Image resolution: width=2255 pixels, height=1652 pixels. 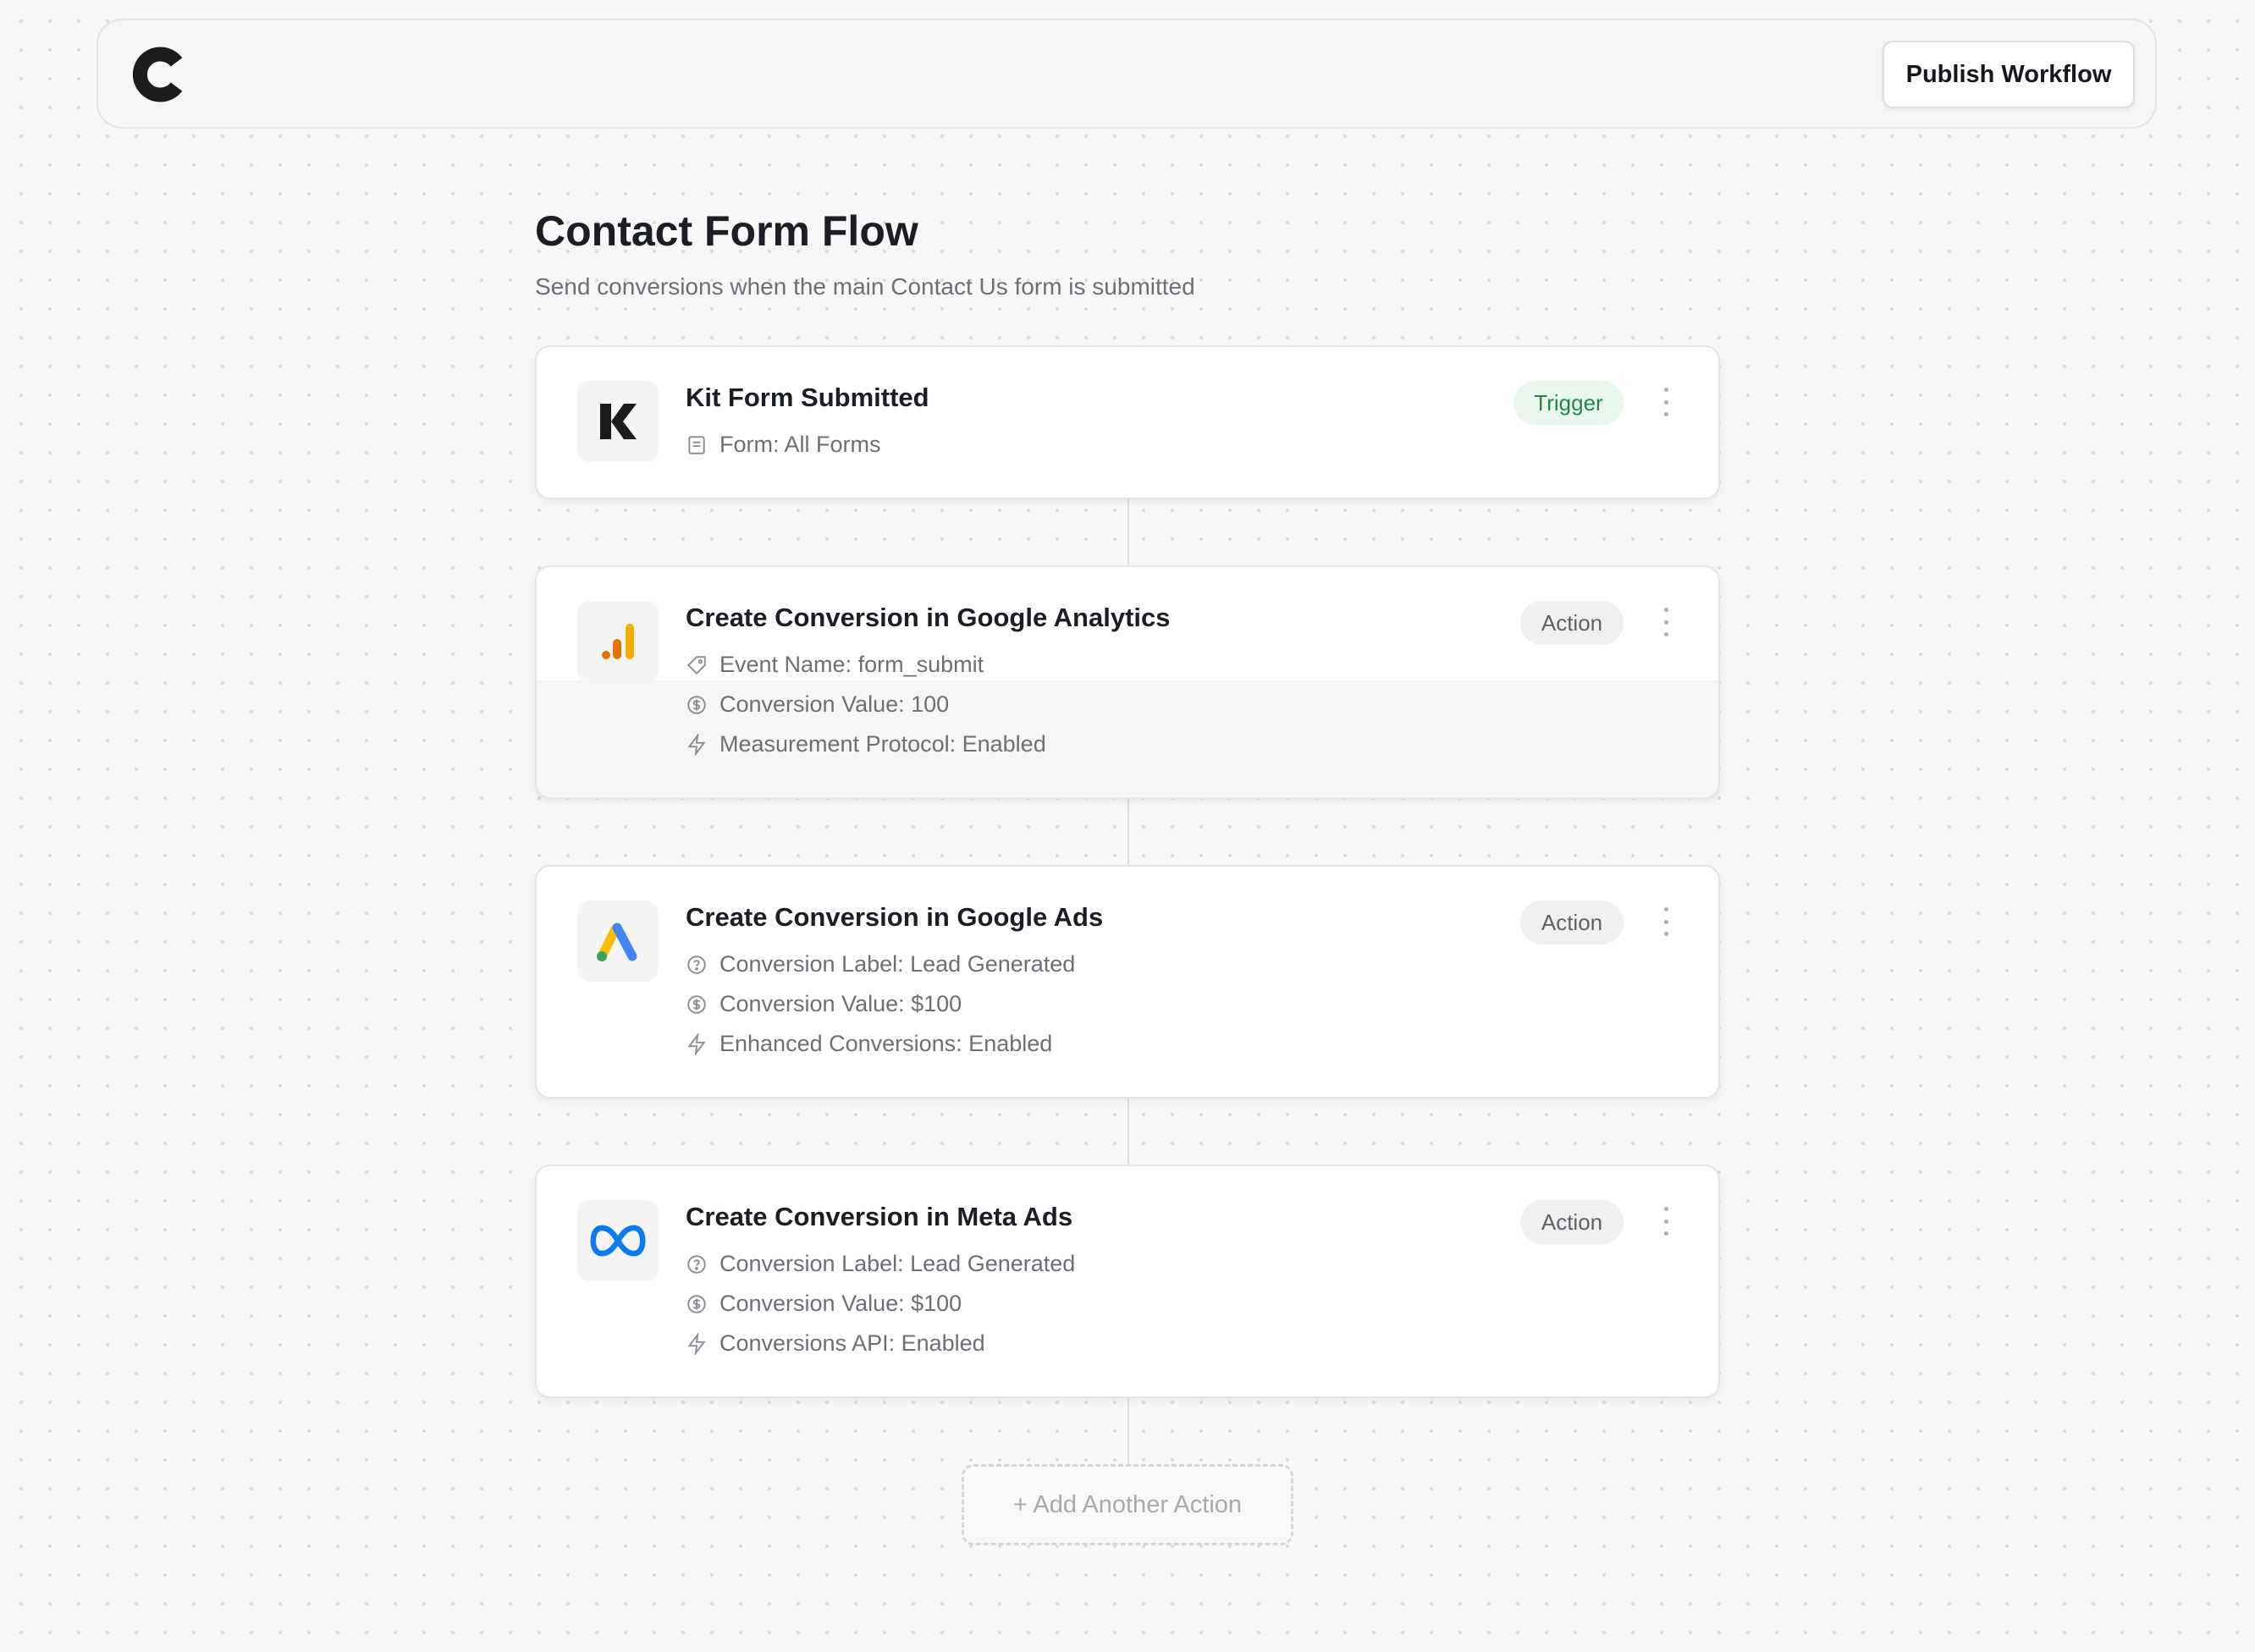 I want to click on step-detail: Event Name: form_submit, so click(x=835, y=665).